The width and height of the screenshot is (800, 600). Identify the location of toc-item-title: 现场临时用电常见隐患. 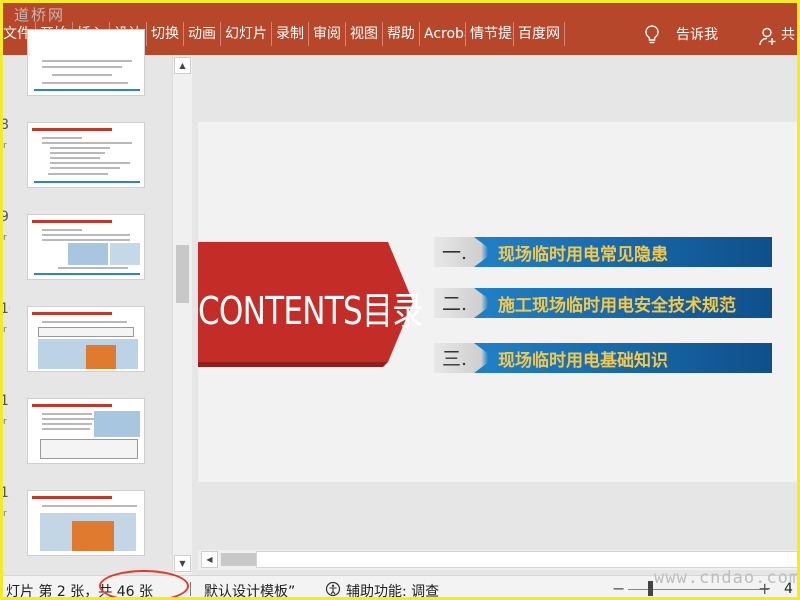
(583, 255).